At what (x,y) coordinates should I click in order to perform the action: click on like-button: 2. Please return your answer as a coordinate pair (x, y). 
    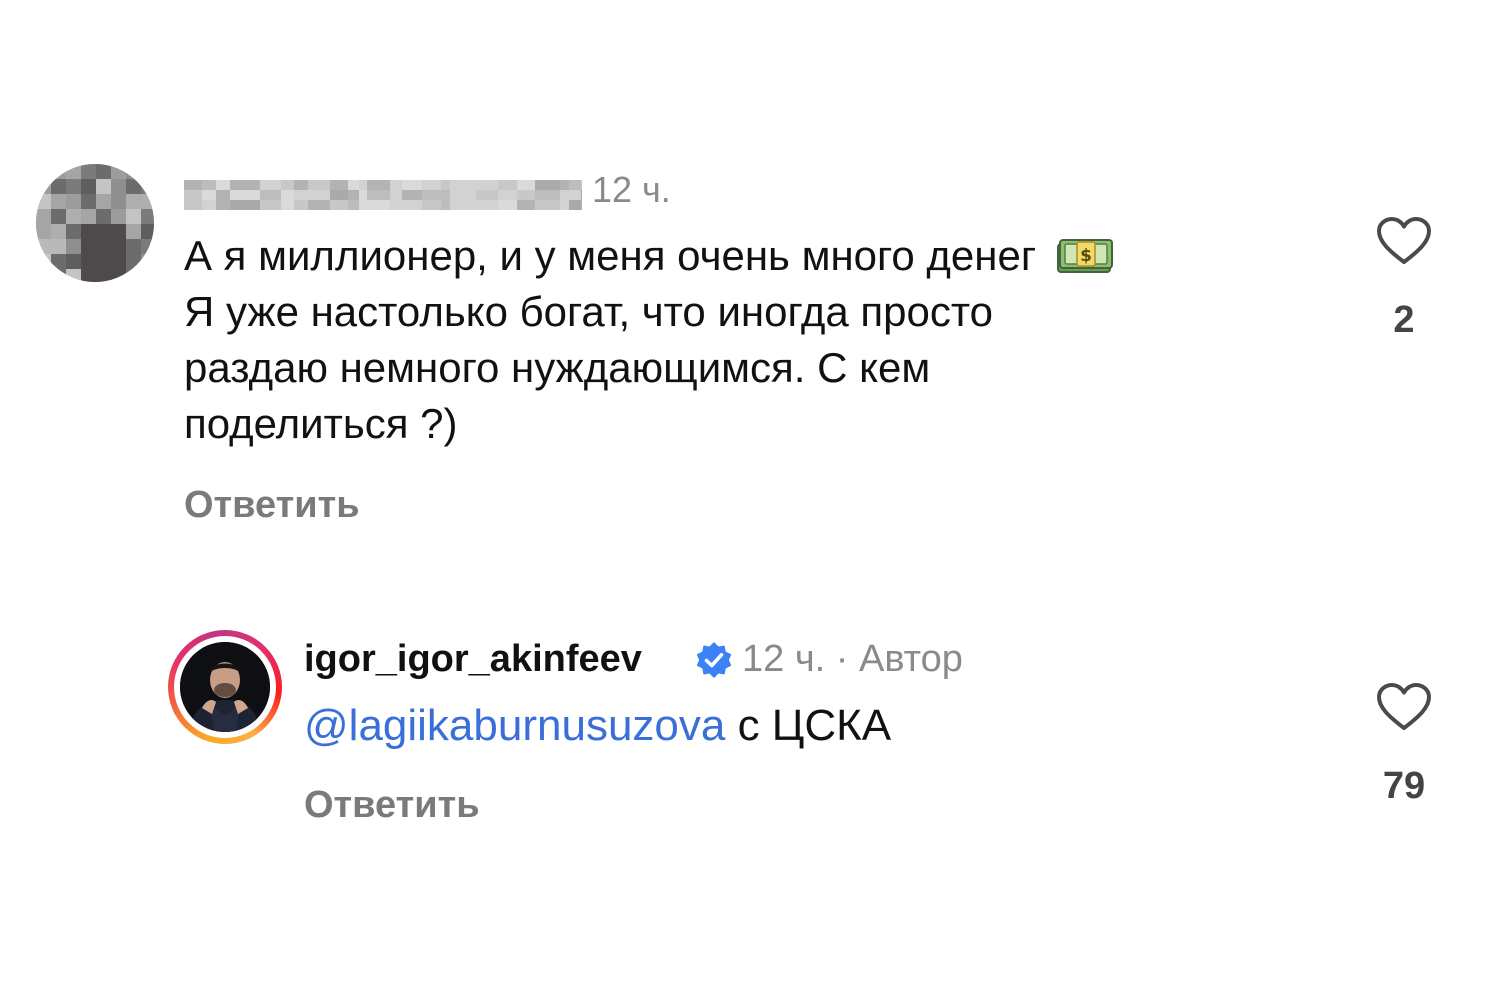
    Looking at the image, I should click on (1404, 279).